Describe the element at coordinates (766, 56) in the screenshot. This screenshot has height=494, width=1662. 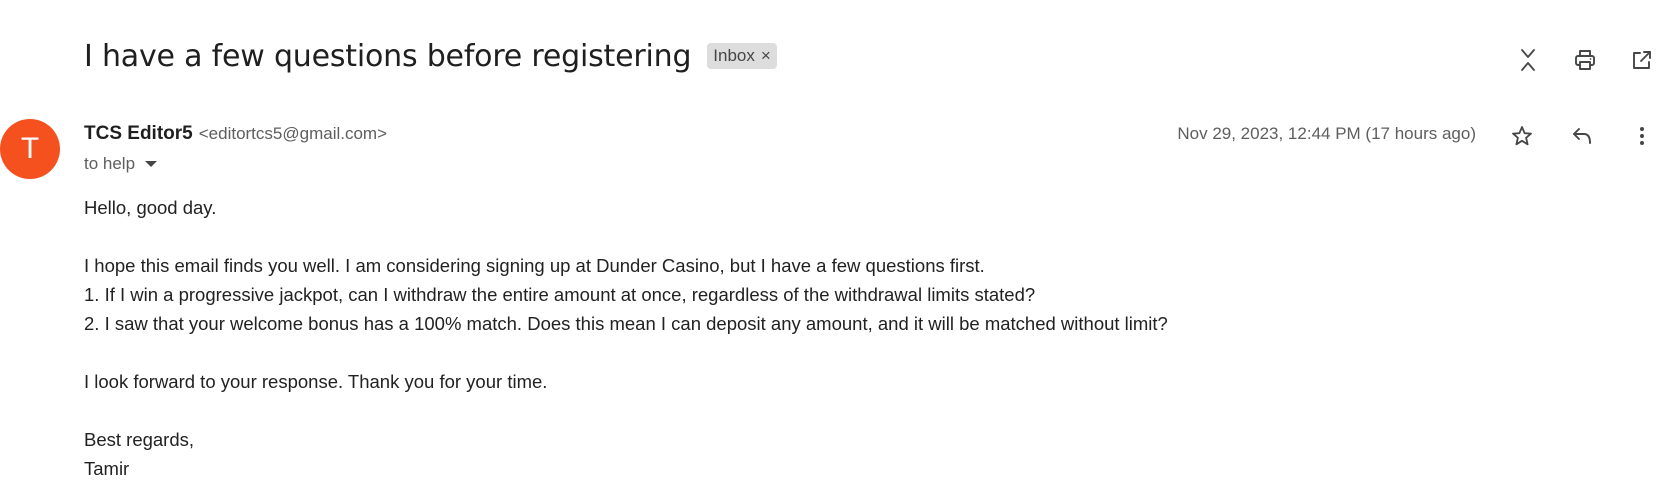
I see `remove-label-icon: ×` at that location.